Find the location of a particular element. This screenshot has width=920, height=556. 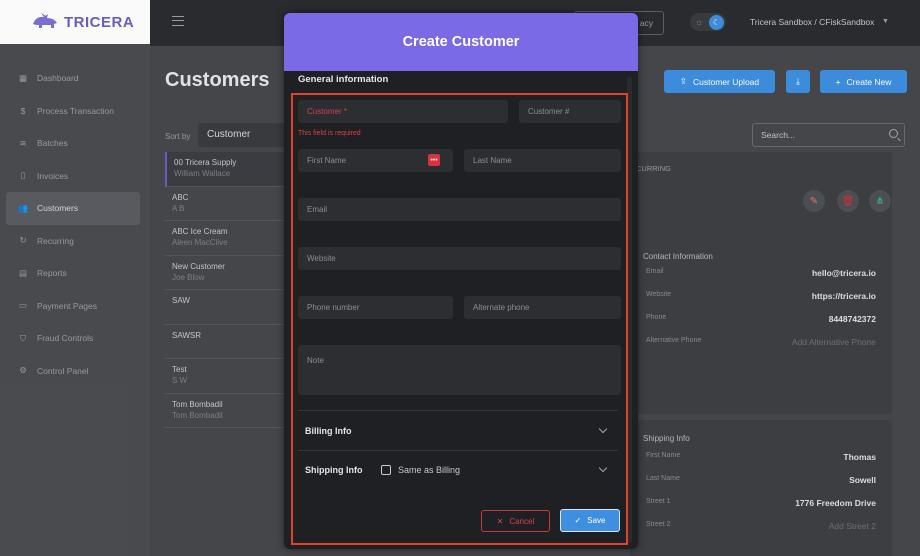

theme-toggle: ☼ ☾ is located at coordinates (708, 22).